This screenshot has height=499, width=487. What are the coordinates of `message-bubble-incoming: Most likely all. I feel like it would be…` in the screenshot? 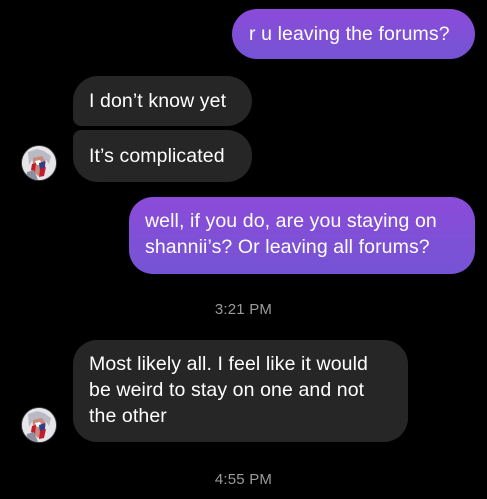 It's located at (240, 391).